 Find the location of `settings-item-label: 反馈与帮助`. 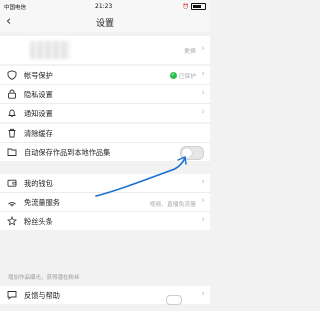

settings-item-label: 反馈与帮助 is located at coordinates (42, 295).